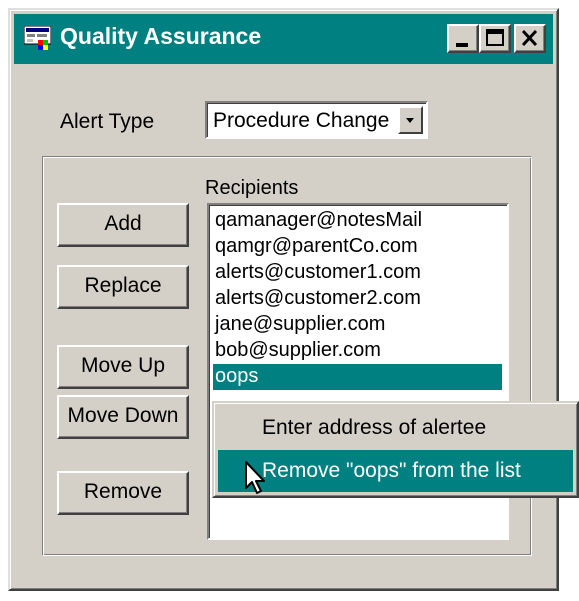 The width and height of the screenshot is (579, 601). What do you see at coordinates (357, 325) in the screenshot?
I see `list-item: jane@supplier.com` at bounding box center [357, 325].